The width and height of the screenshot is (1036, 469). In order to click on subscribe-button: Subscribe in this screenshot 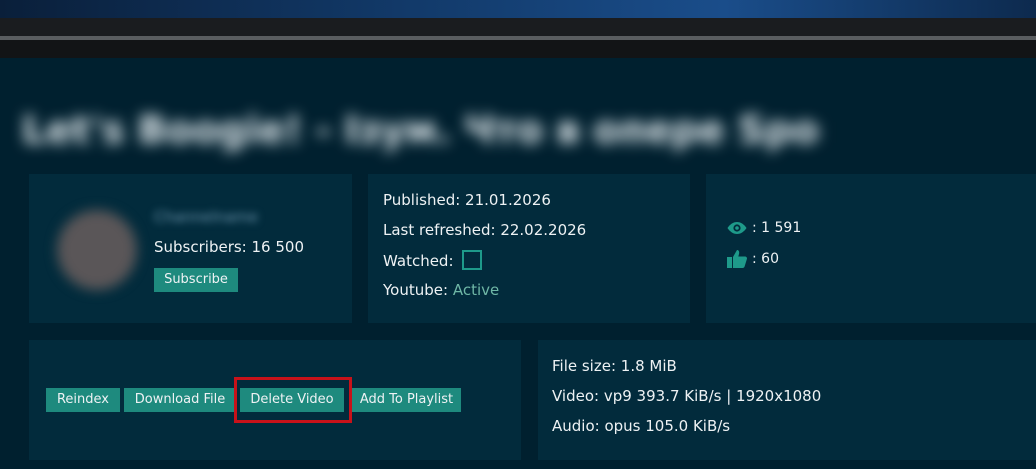, I will do `click(196, 280)`.